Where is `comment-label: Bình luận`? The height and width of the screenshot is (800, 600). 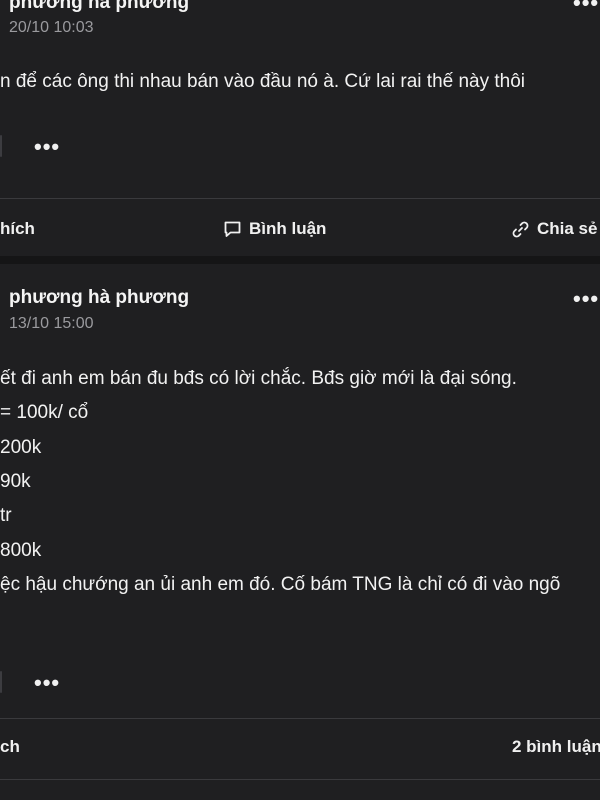
comment-label: Bình luận is located at coordinates (288, 228).